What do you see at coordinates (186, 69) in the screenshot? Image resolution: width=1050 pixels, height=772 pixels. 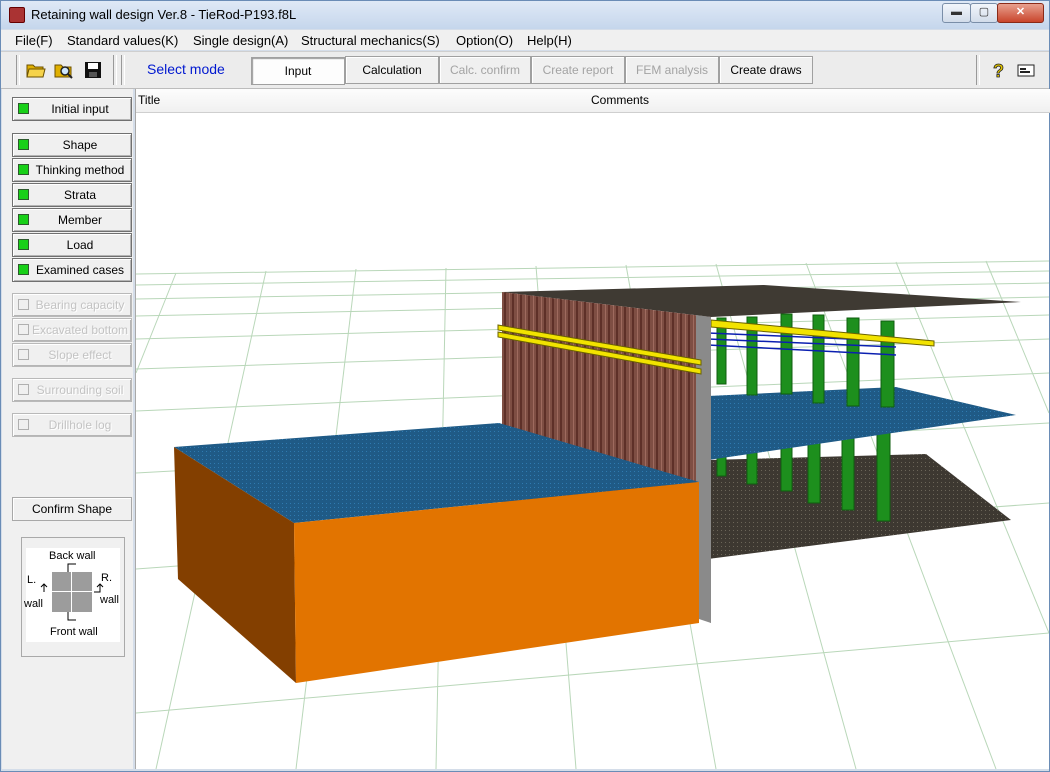 I see `select-mode-label: Select mode` at bounding box center [186, 69].